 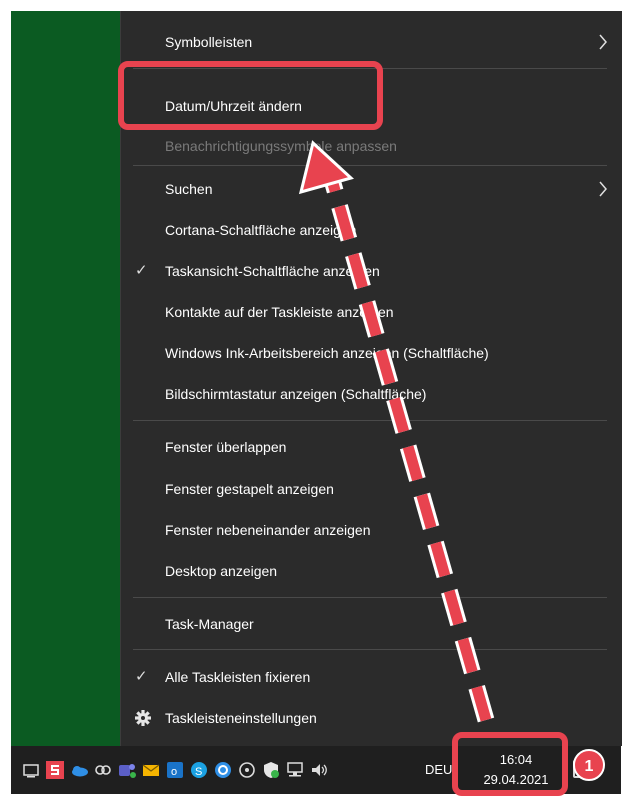 I want to click on menu-item-fenster-nebeneinander: Fenster nebeneinander anzeigen, so click(x=371, y=530).